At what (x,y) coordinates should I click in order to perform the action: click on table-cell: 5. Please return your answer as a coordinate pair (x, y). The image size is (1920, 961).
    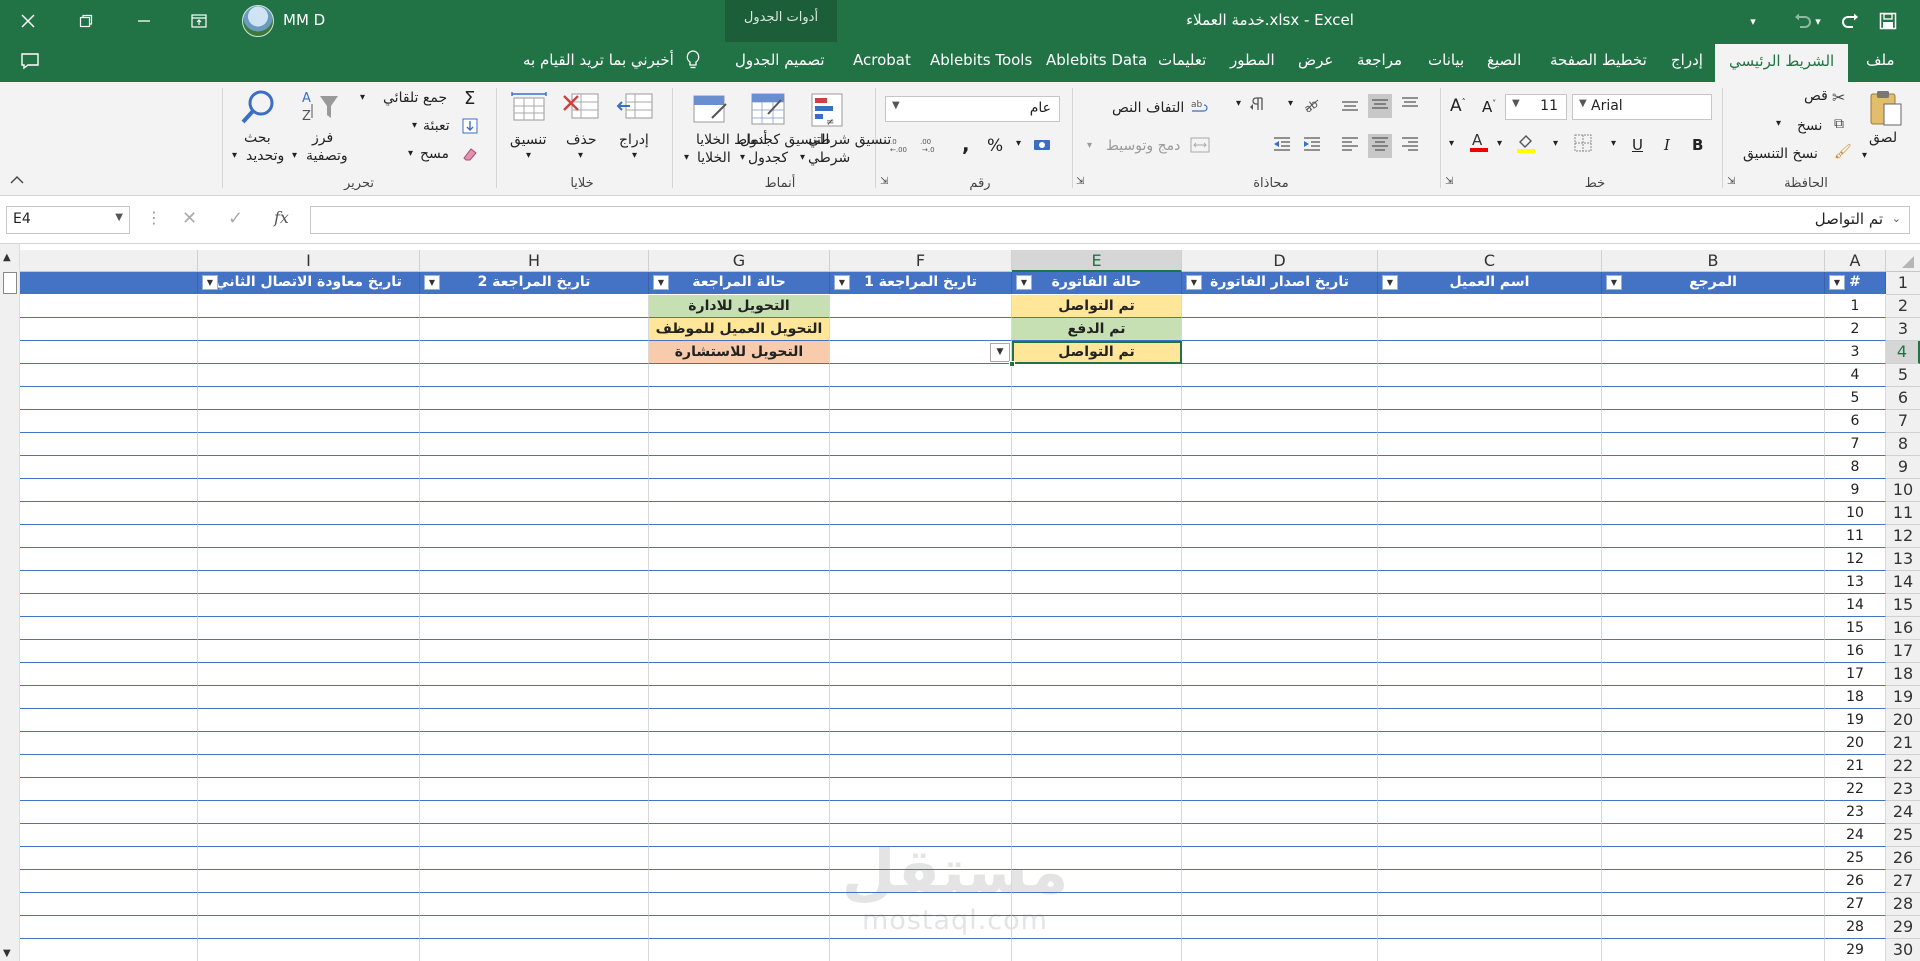
    Looking at the image, I should click on (1855, 398).